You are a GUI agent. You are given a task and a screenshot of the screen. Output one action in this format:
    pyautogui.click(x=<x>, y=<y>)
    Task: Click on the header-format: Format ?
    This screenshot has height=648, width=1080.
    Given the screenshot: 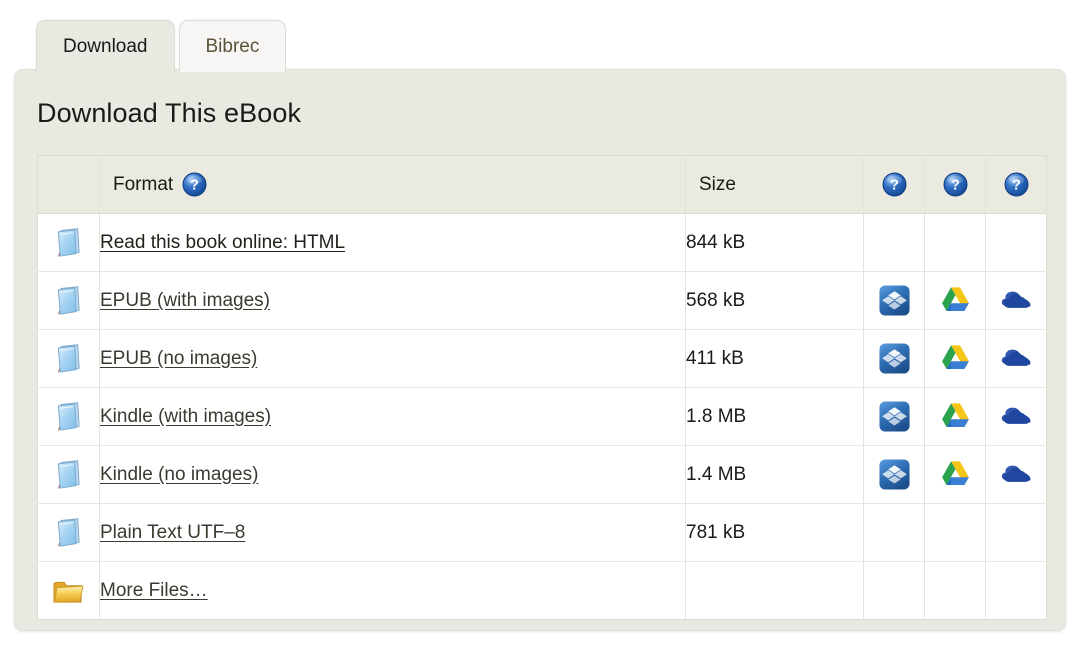 What is the action you would take?
    pyautogui.click(x=392, y=184)
    